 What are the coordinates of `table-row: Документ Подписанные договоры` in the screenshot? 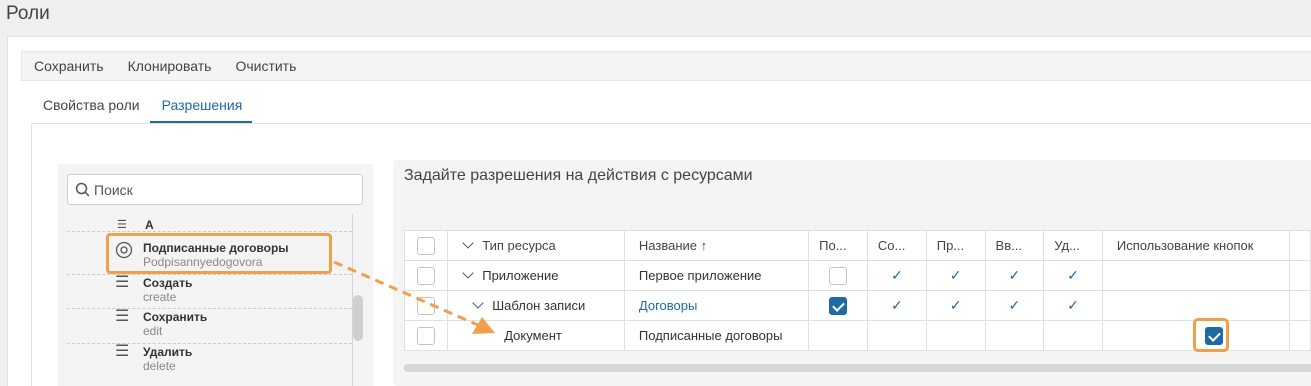 It's located at (857, 335).